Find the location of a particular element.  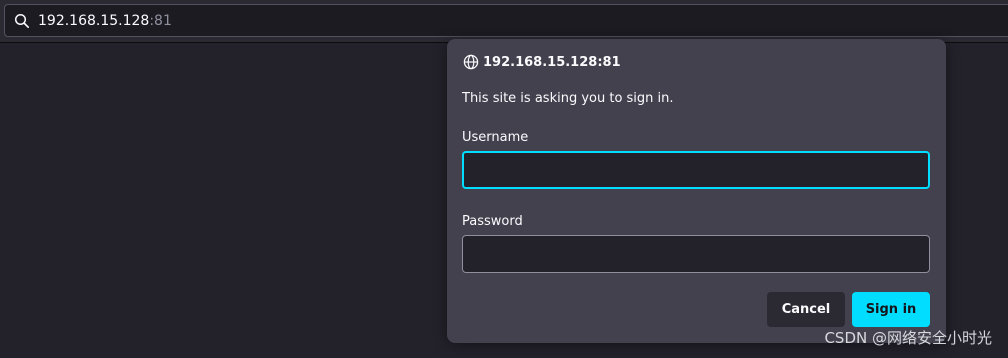

username-label: Username is located at coordinates (495, 137).